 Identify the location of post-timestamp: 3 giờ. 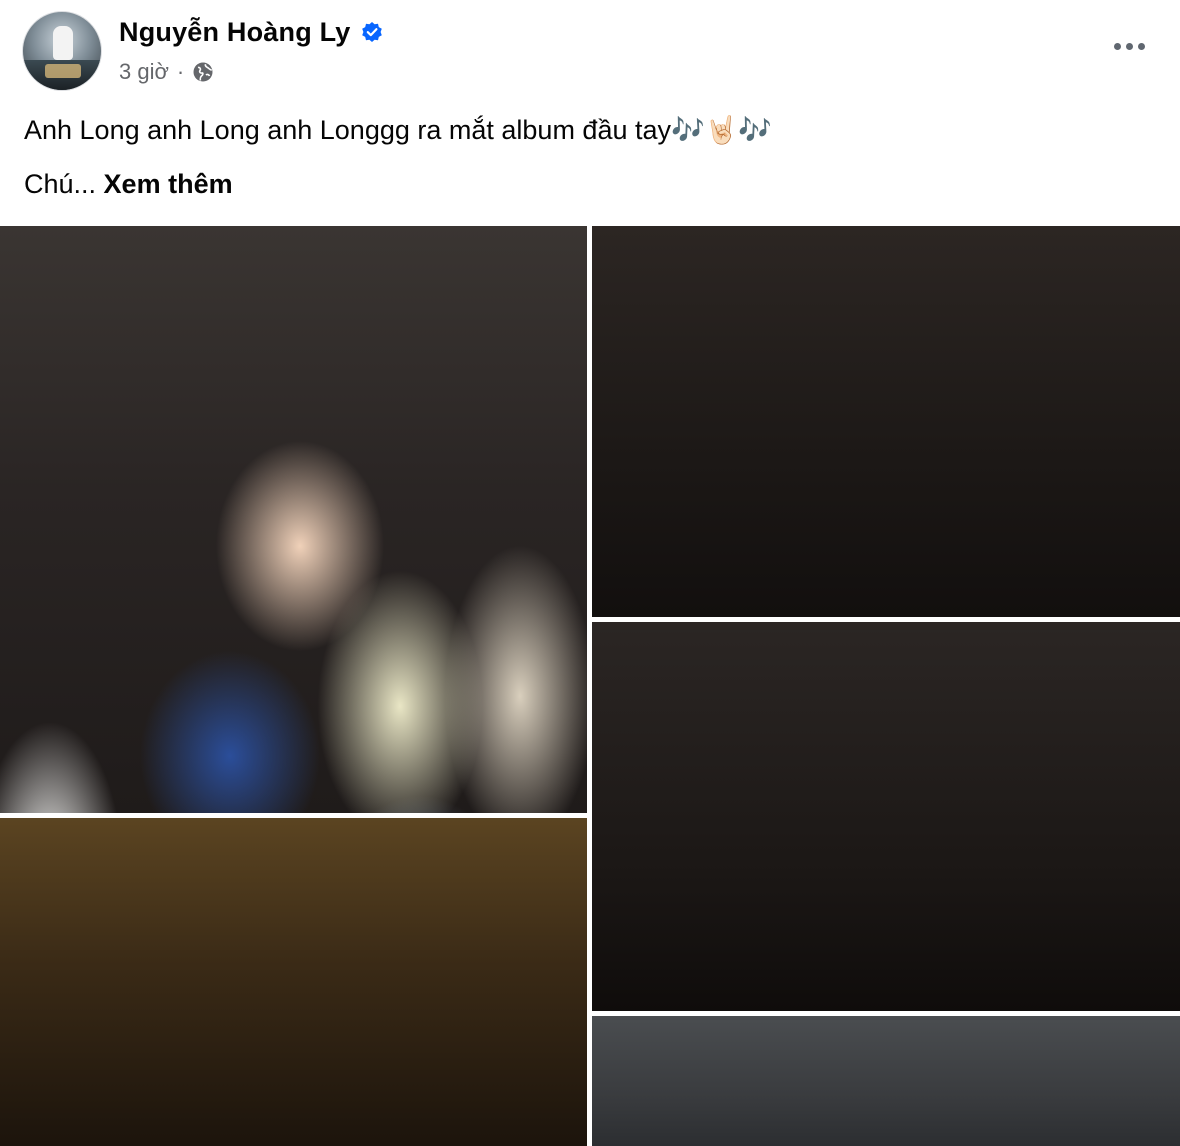
(144, 72).